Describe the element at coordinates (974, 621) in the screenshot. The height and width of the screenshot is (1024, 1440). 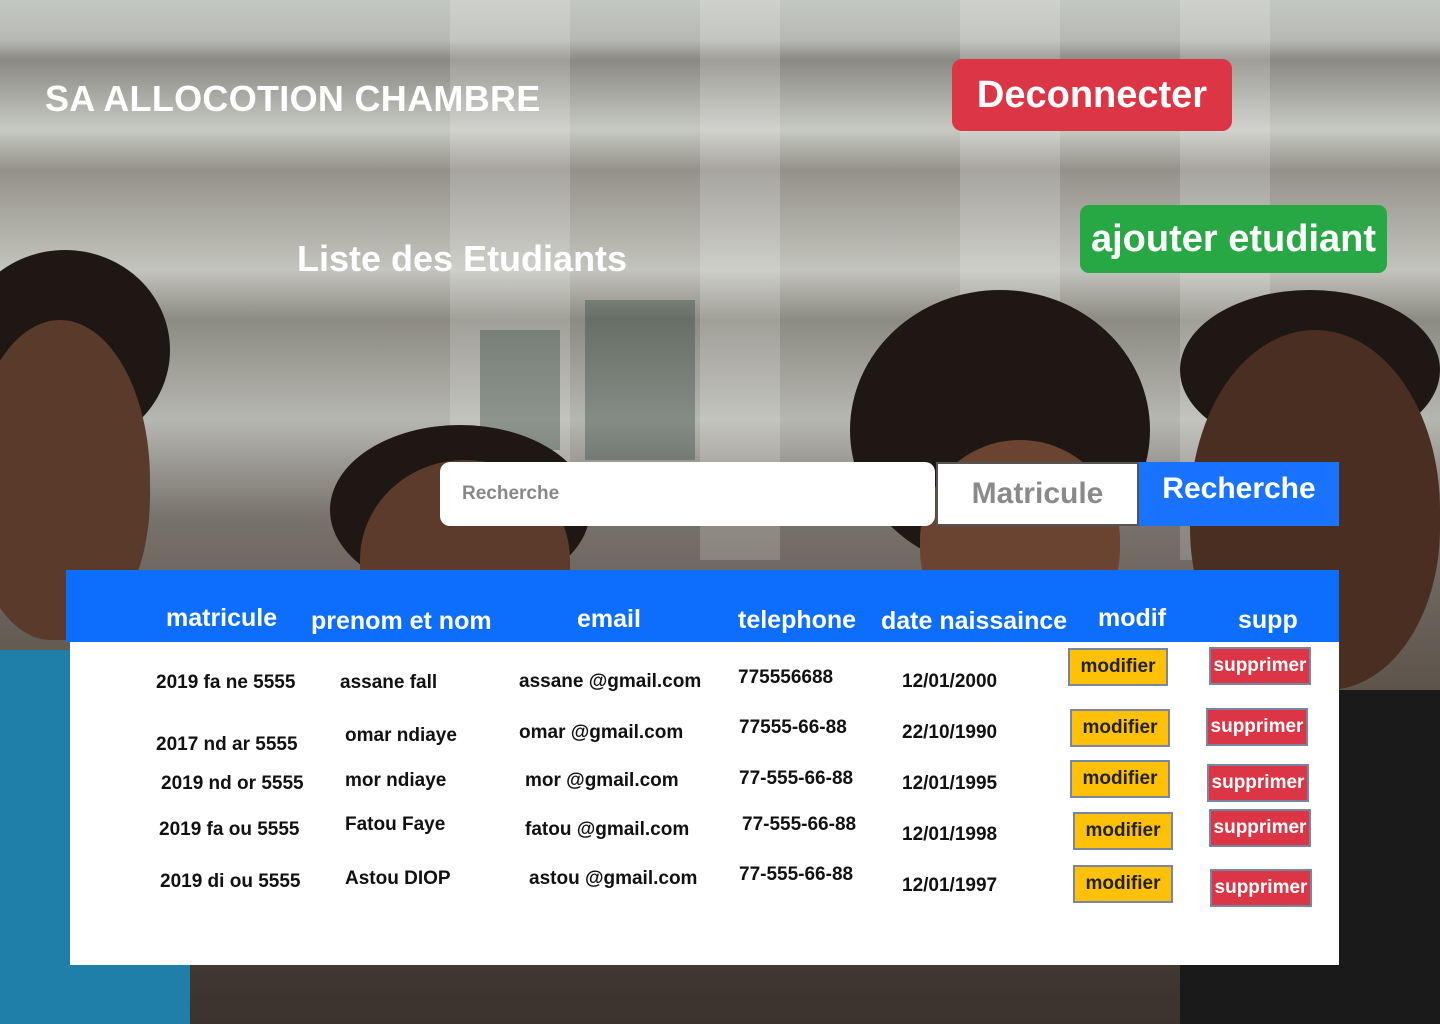
I see `column-header-birthdate: date naissaince` at that location.